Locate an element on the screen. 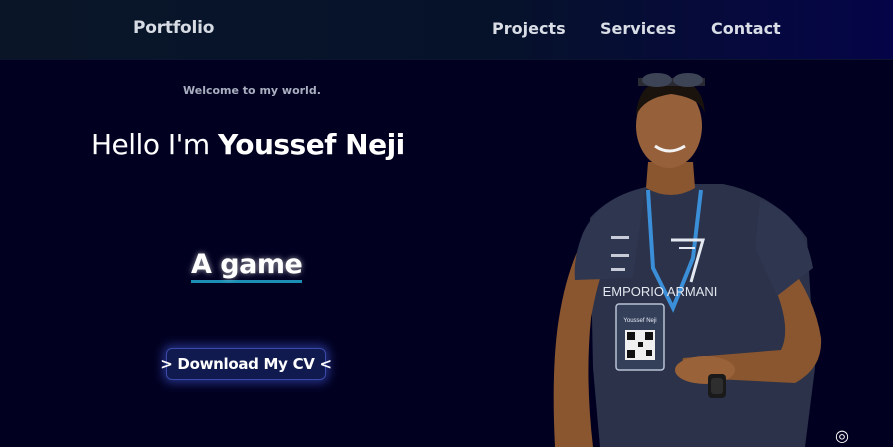 The height and width of the screenshot is (447, 893). nav-link-projects: Projects is located at coordinates (529, 28).